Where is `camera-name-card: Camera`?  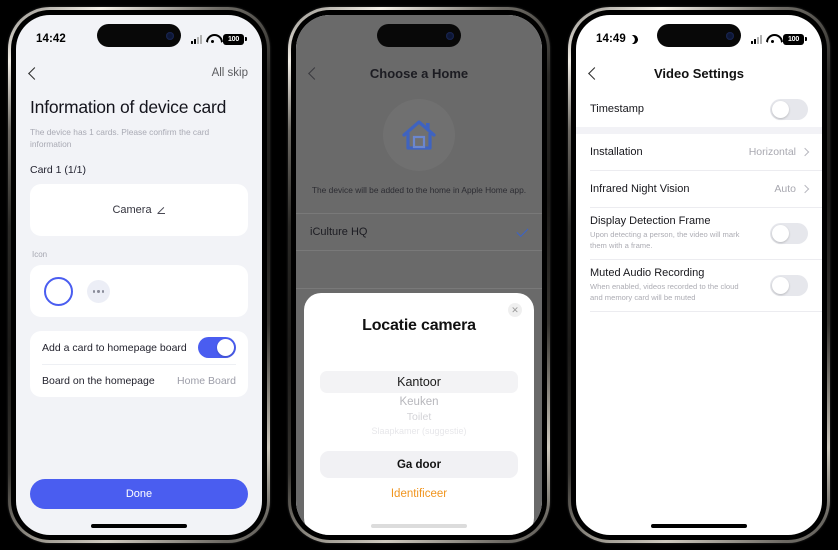
camera-name-card: Camera is located at coordinates (139, 210).